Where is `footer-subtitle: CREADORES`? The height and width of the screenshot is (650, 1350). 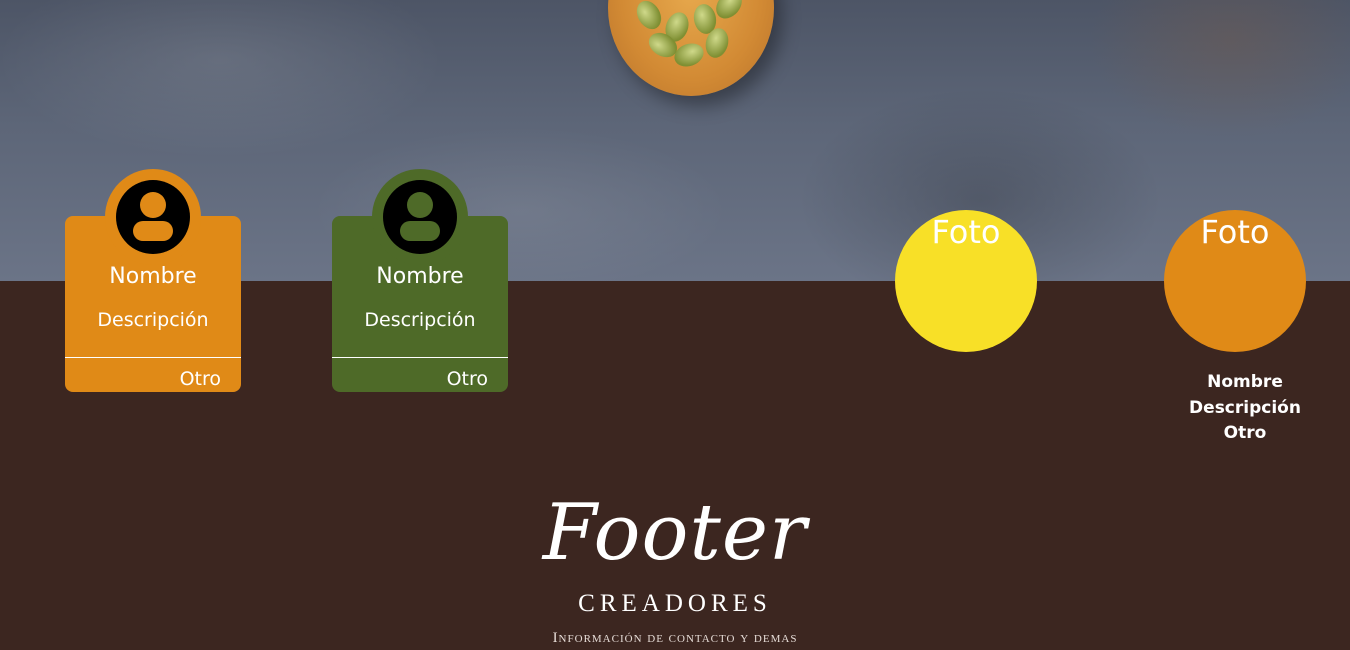 footer-subtitle: CREADORES is located at coordinates (675, 603).